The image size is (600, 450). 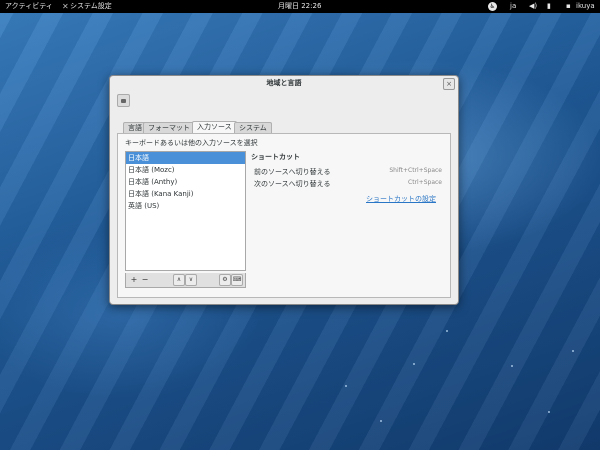 I want to click on list-item: 日本語 (Kana Kanji), so click(x=185, y=194).